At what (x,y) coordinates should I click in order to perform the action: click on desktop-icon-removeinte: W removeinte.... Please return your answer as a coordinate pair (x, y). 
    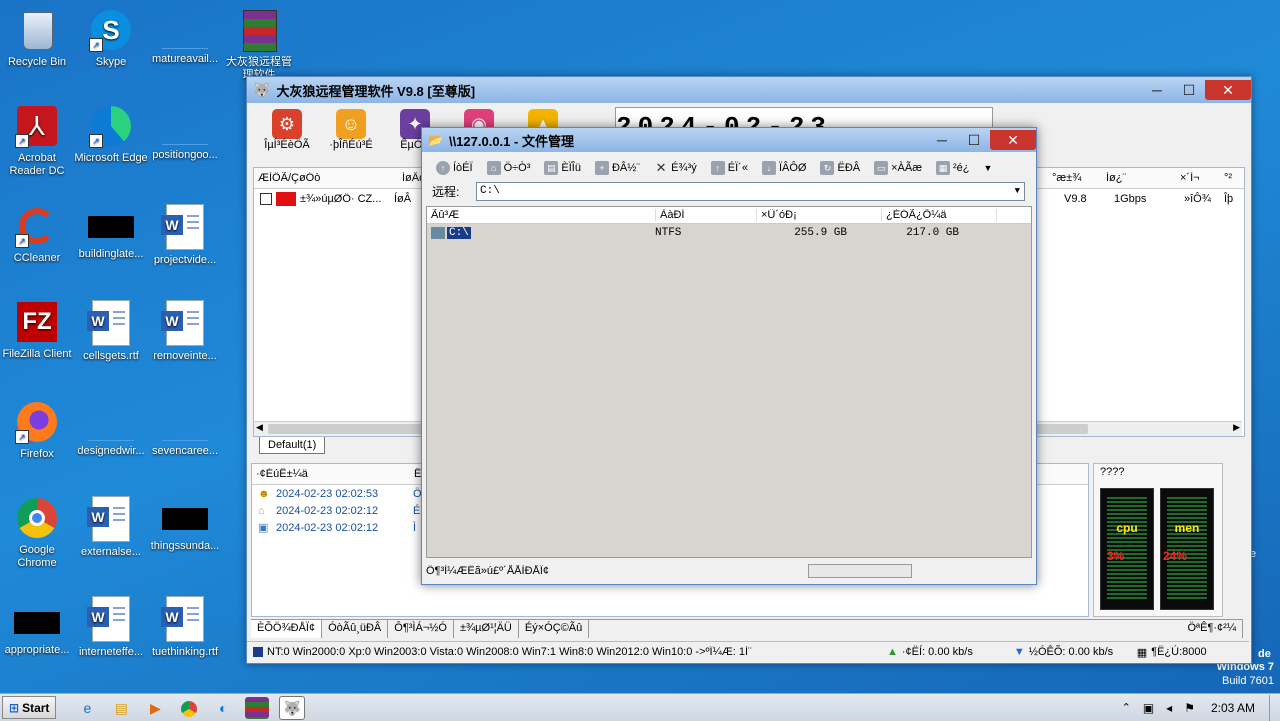
    Looking at the image, I should click on (185, 331).